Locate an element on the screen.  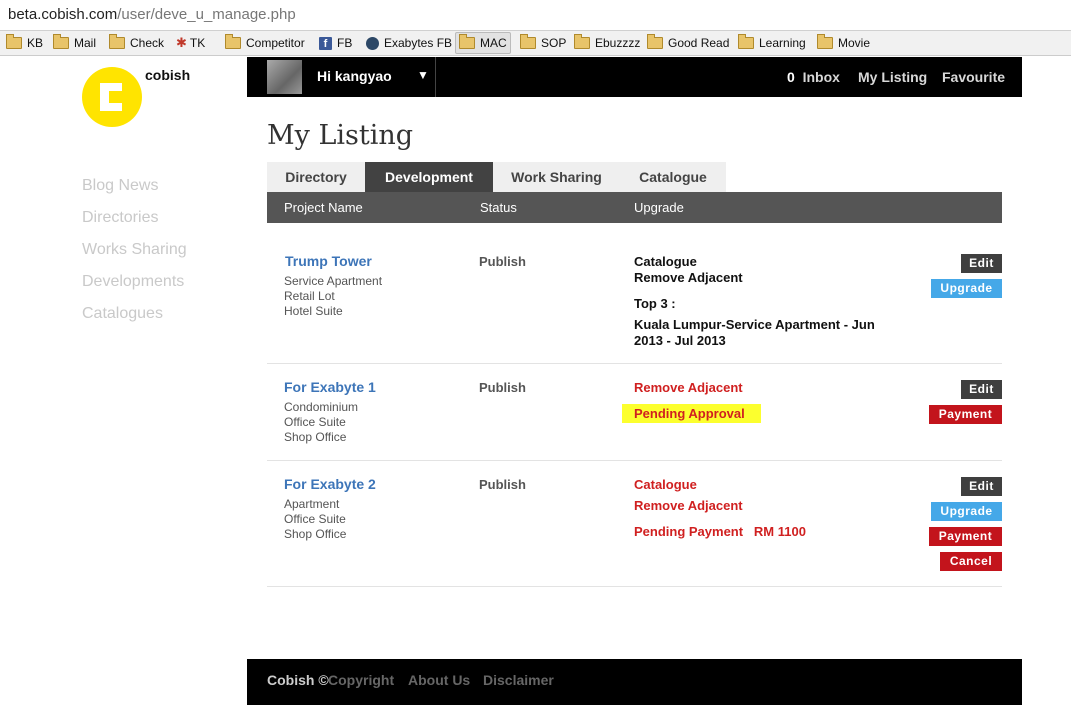
bookmark-learning: Learning is located at coordinates (772, 43).